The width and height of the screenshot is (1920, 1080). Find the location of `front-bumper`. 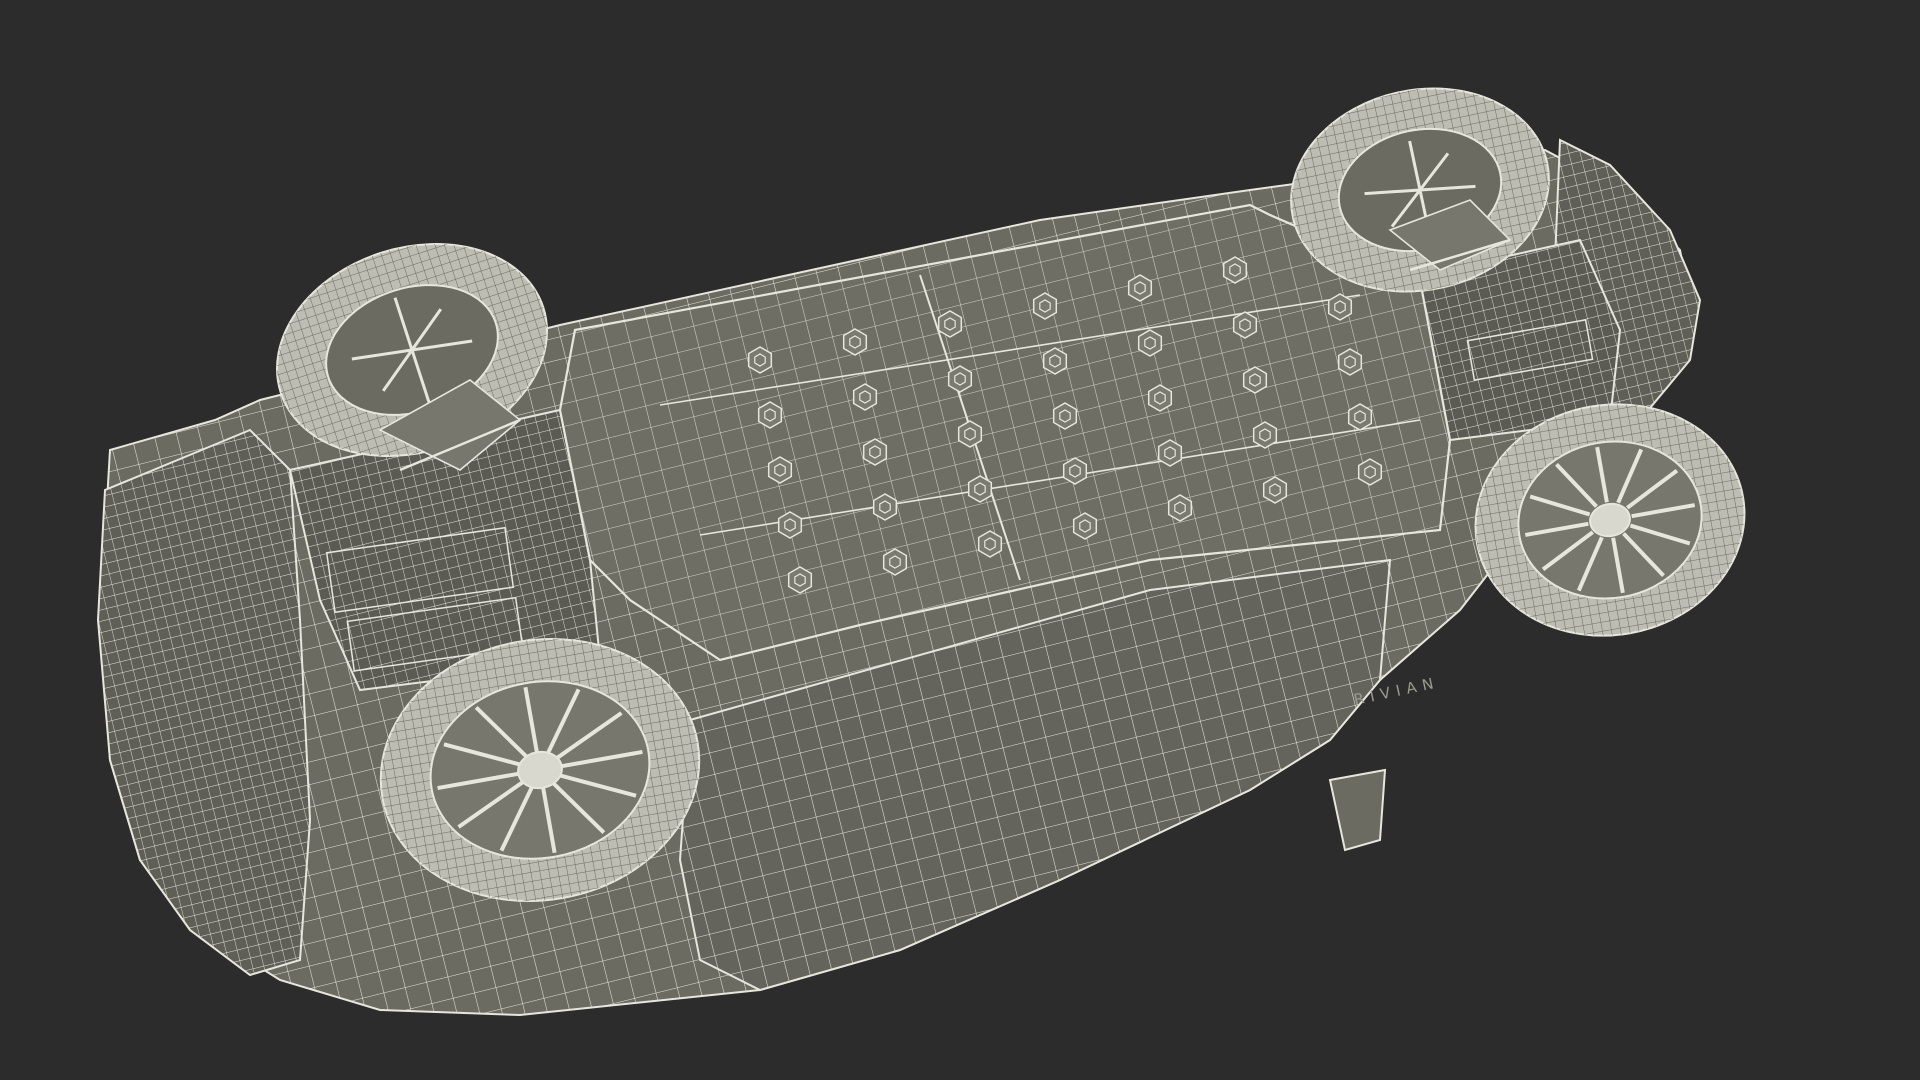

front-bumper is located at coordinates (204, 702).